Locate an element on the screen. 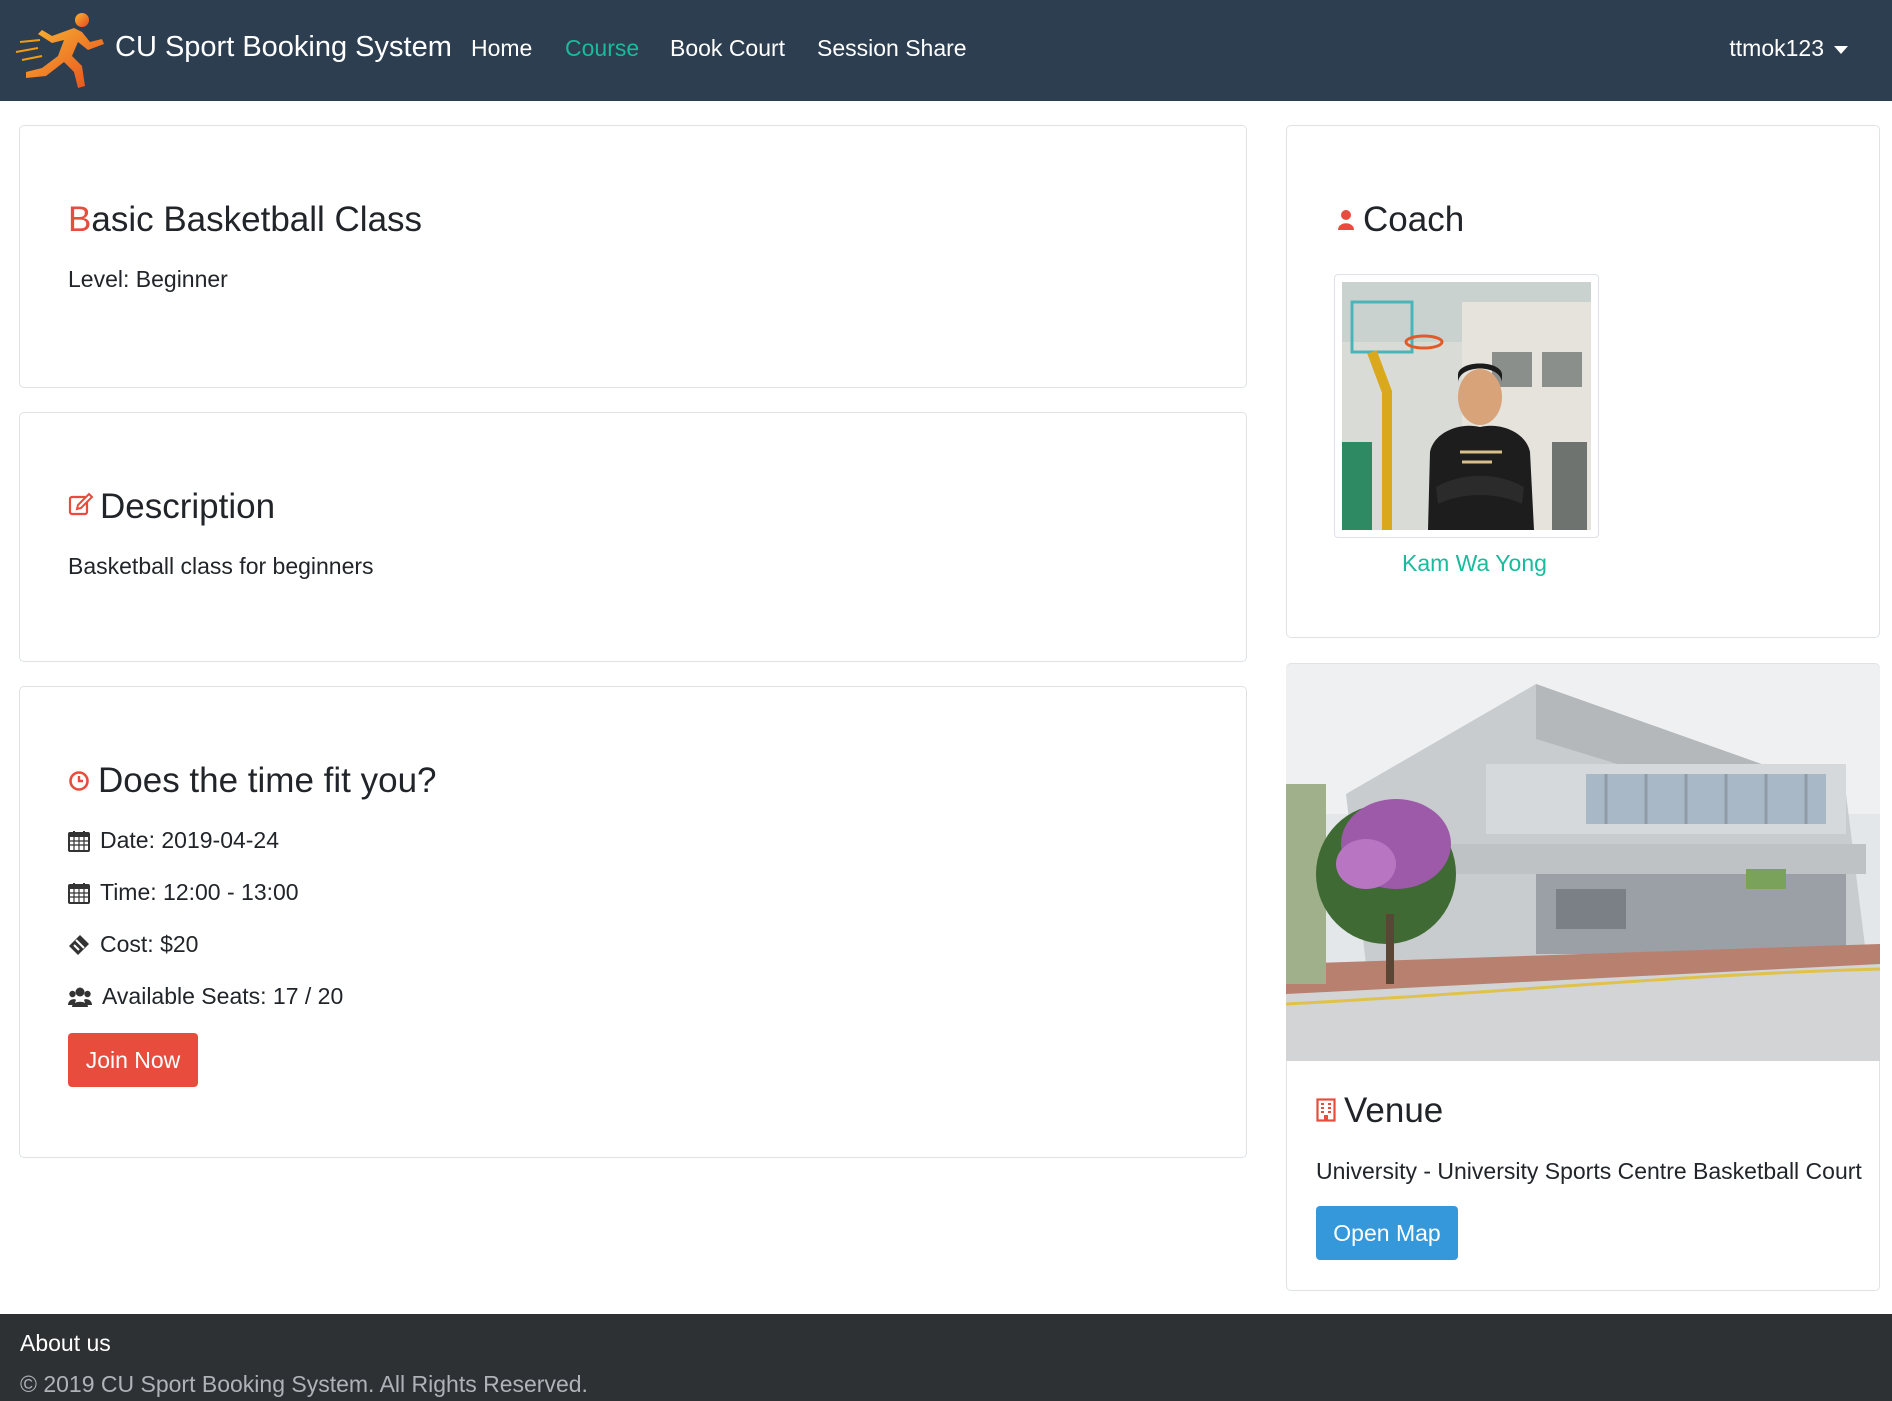  nav-session-share: Session Share is located at coordinates (892, 48).